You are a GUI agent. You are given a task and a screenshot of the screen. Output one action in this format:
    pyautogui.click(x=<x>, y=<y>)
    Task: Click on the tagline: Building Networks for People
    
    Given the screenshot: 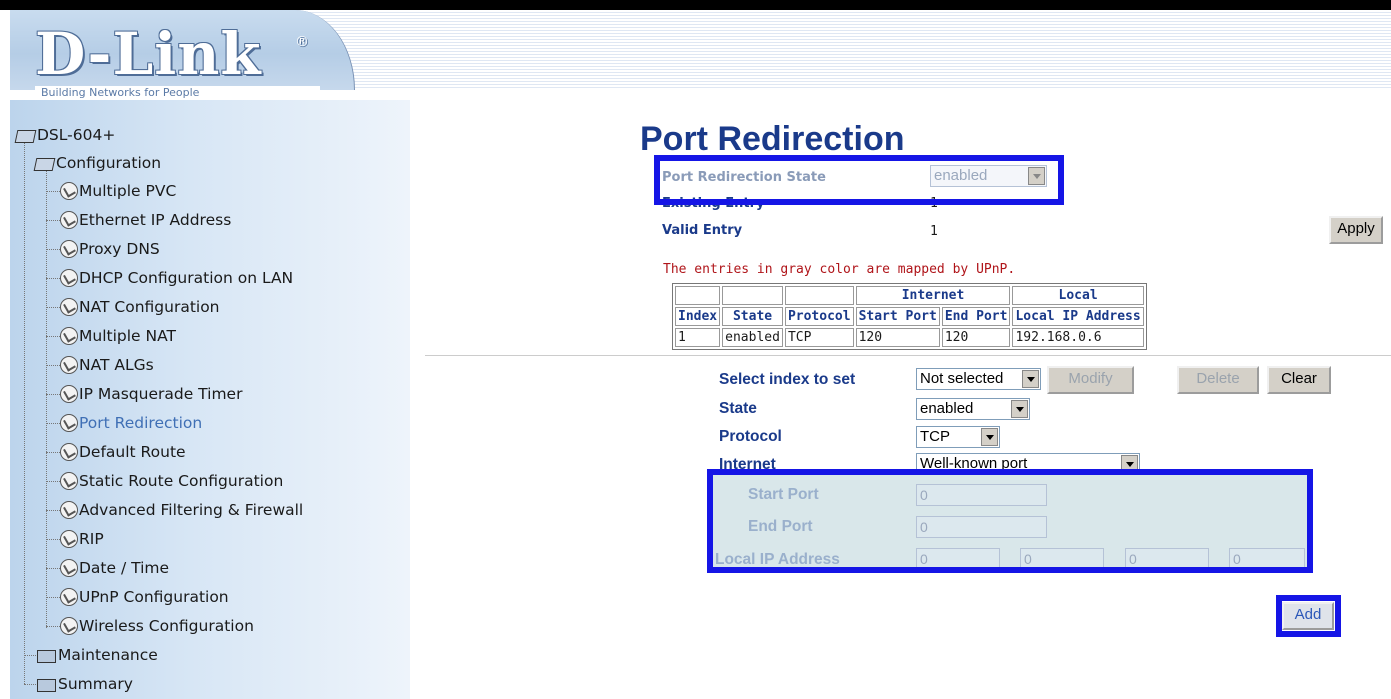 What is the action you would take?
    pyautogui.click(x=177, y=93)
    